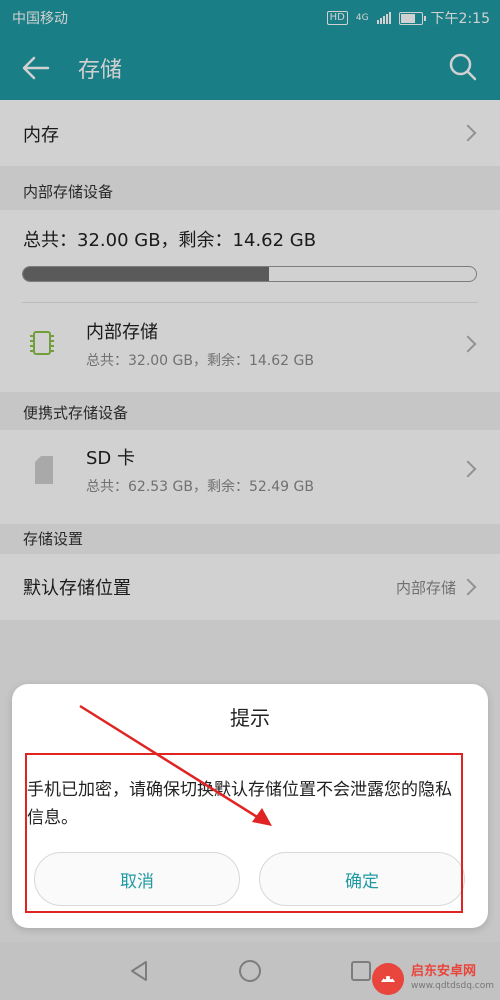 This screenshot has height=1000, width=500. What do you see at coordinates (452, 986) in the screenshot?
I see `watermark-url: www.qdtdsdq.com` at bounding box center [452, 986].